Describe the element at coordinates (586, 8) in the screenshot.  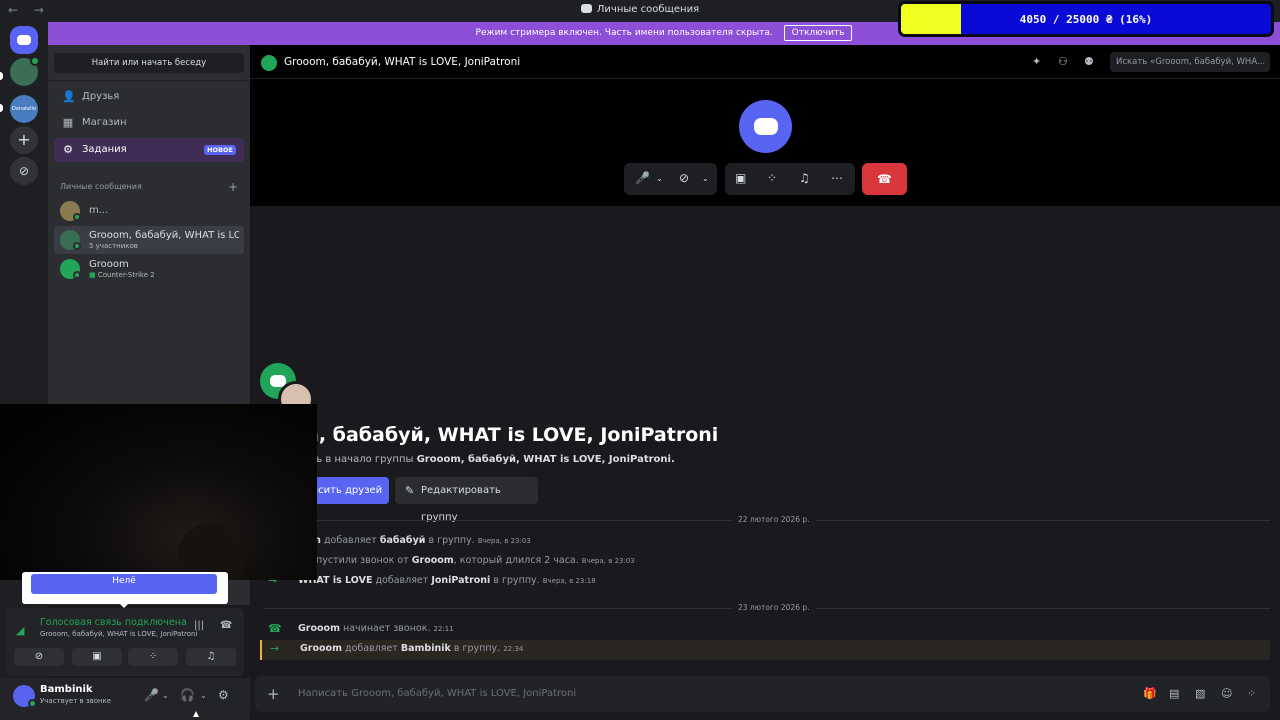
I see `discord-icon` at that location.